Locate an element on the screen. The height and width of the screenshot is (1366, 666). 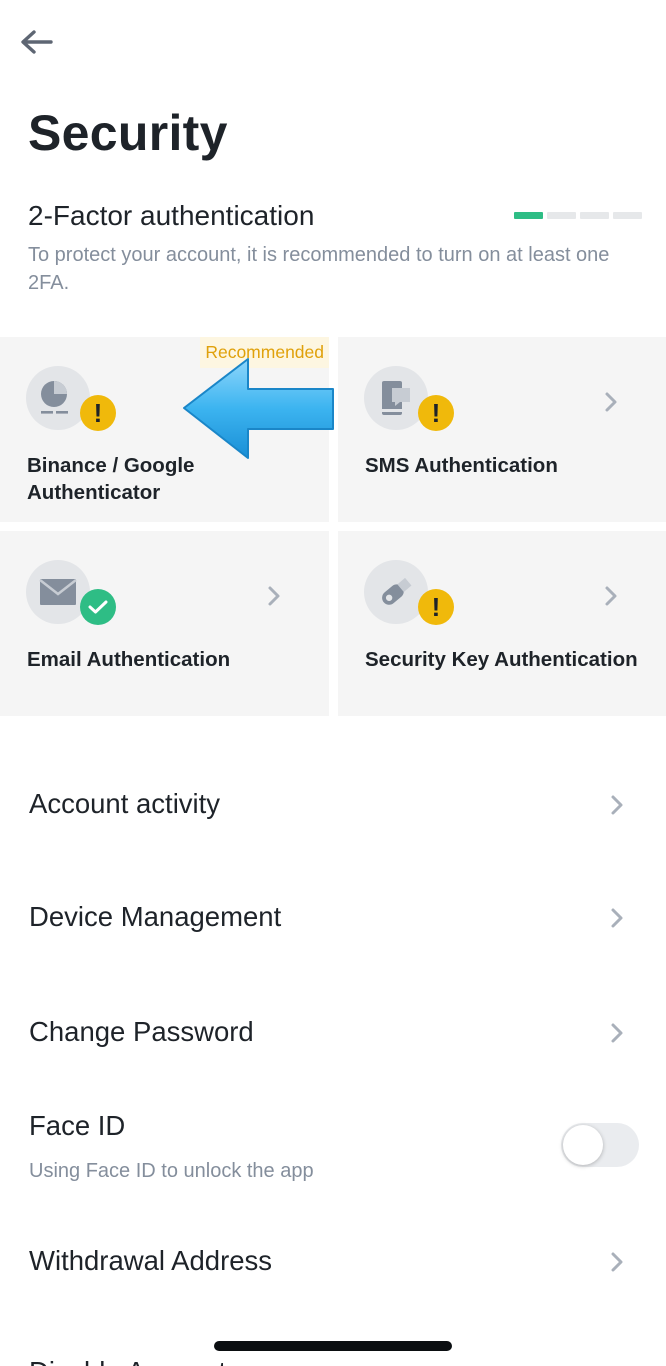
sms-authentication-label: SMS Authentication is located at coordinates (461, 465).